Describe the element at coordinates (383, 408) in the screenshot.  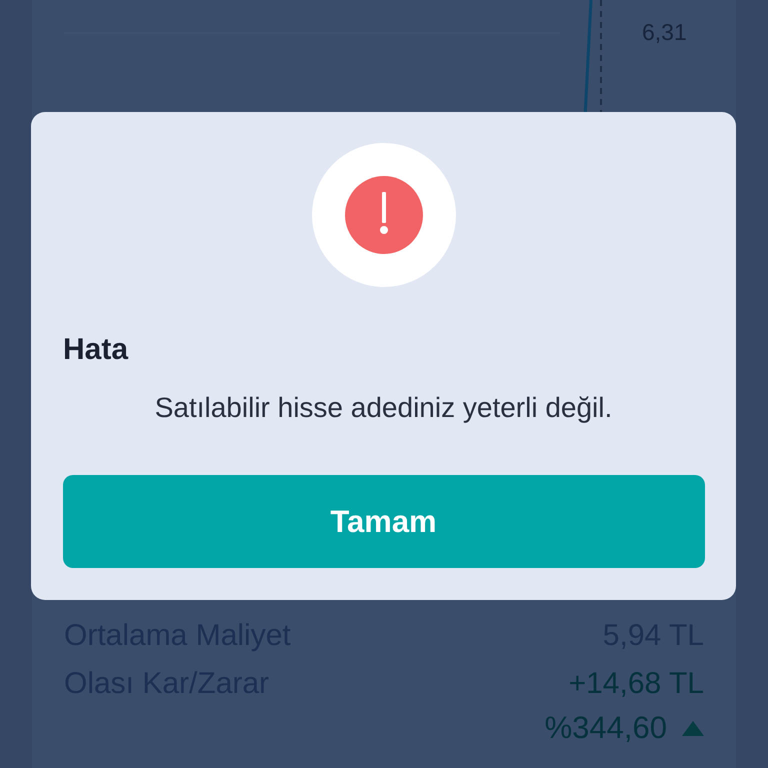
I see `dialog-message: Satılabilir hisse adediniz yeterli değil.` at that location.